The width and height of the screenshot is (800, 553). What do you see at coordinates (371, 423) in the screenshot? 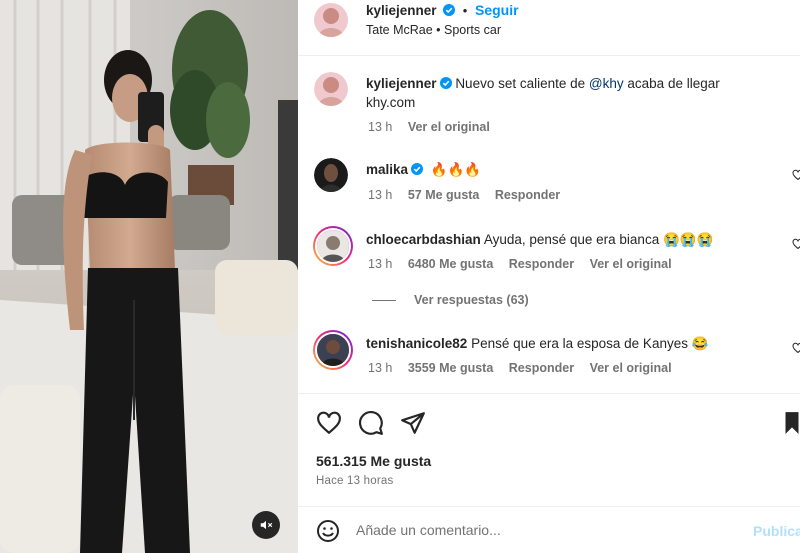
I see `comment-bubble-icon` at bounding box center [371, 423].